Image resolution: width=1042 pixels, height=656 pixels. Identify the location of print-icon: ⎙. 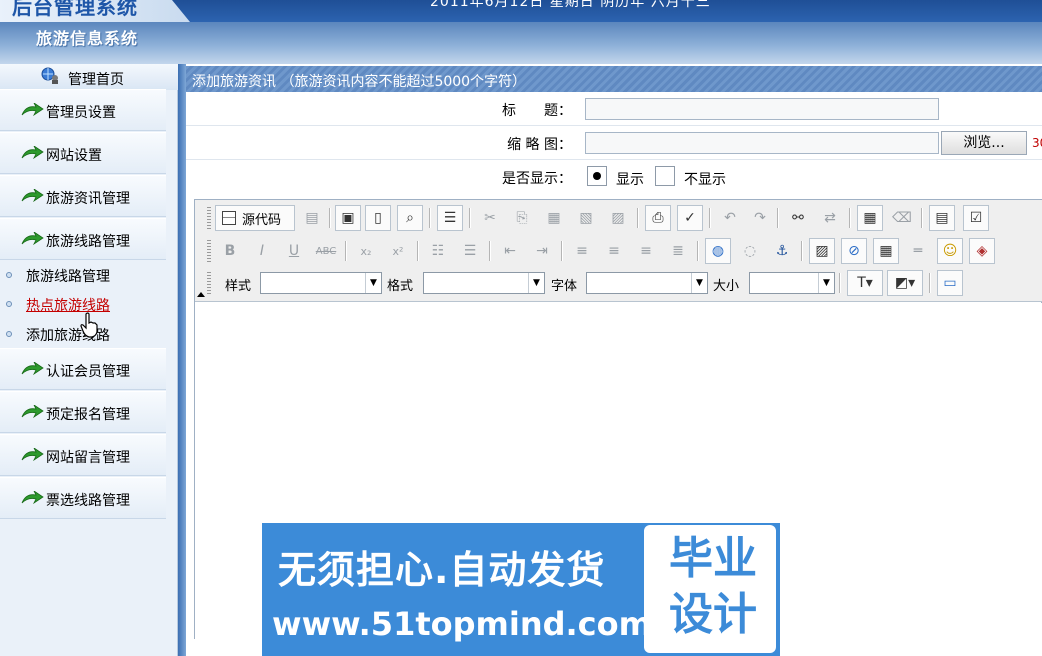
(658, 218).